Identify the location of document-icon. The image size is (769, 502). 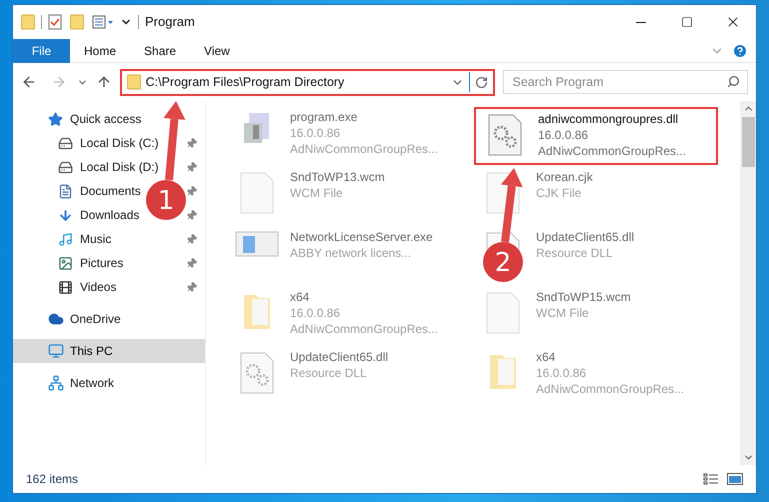
(65, 191).